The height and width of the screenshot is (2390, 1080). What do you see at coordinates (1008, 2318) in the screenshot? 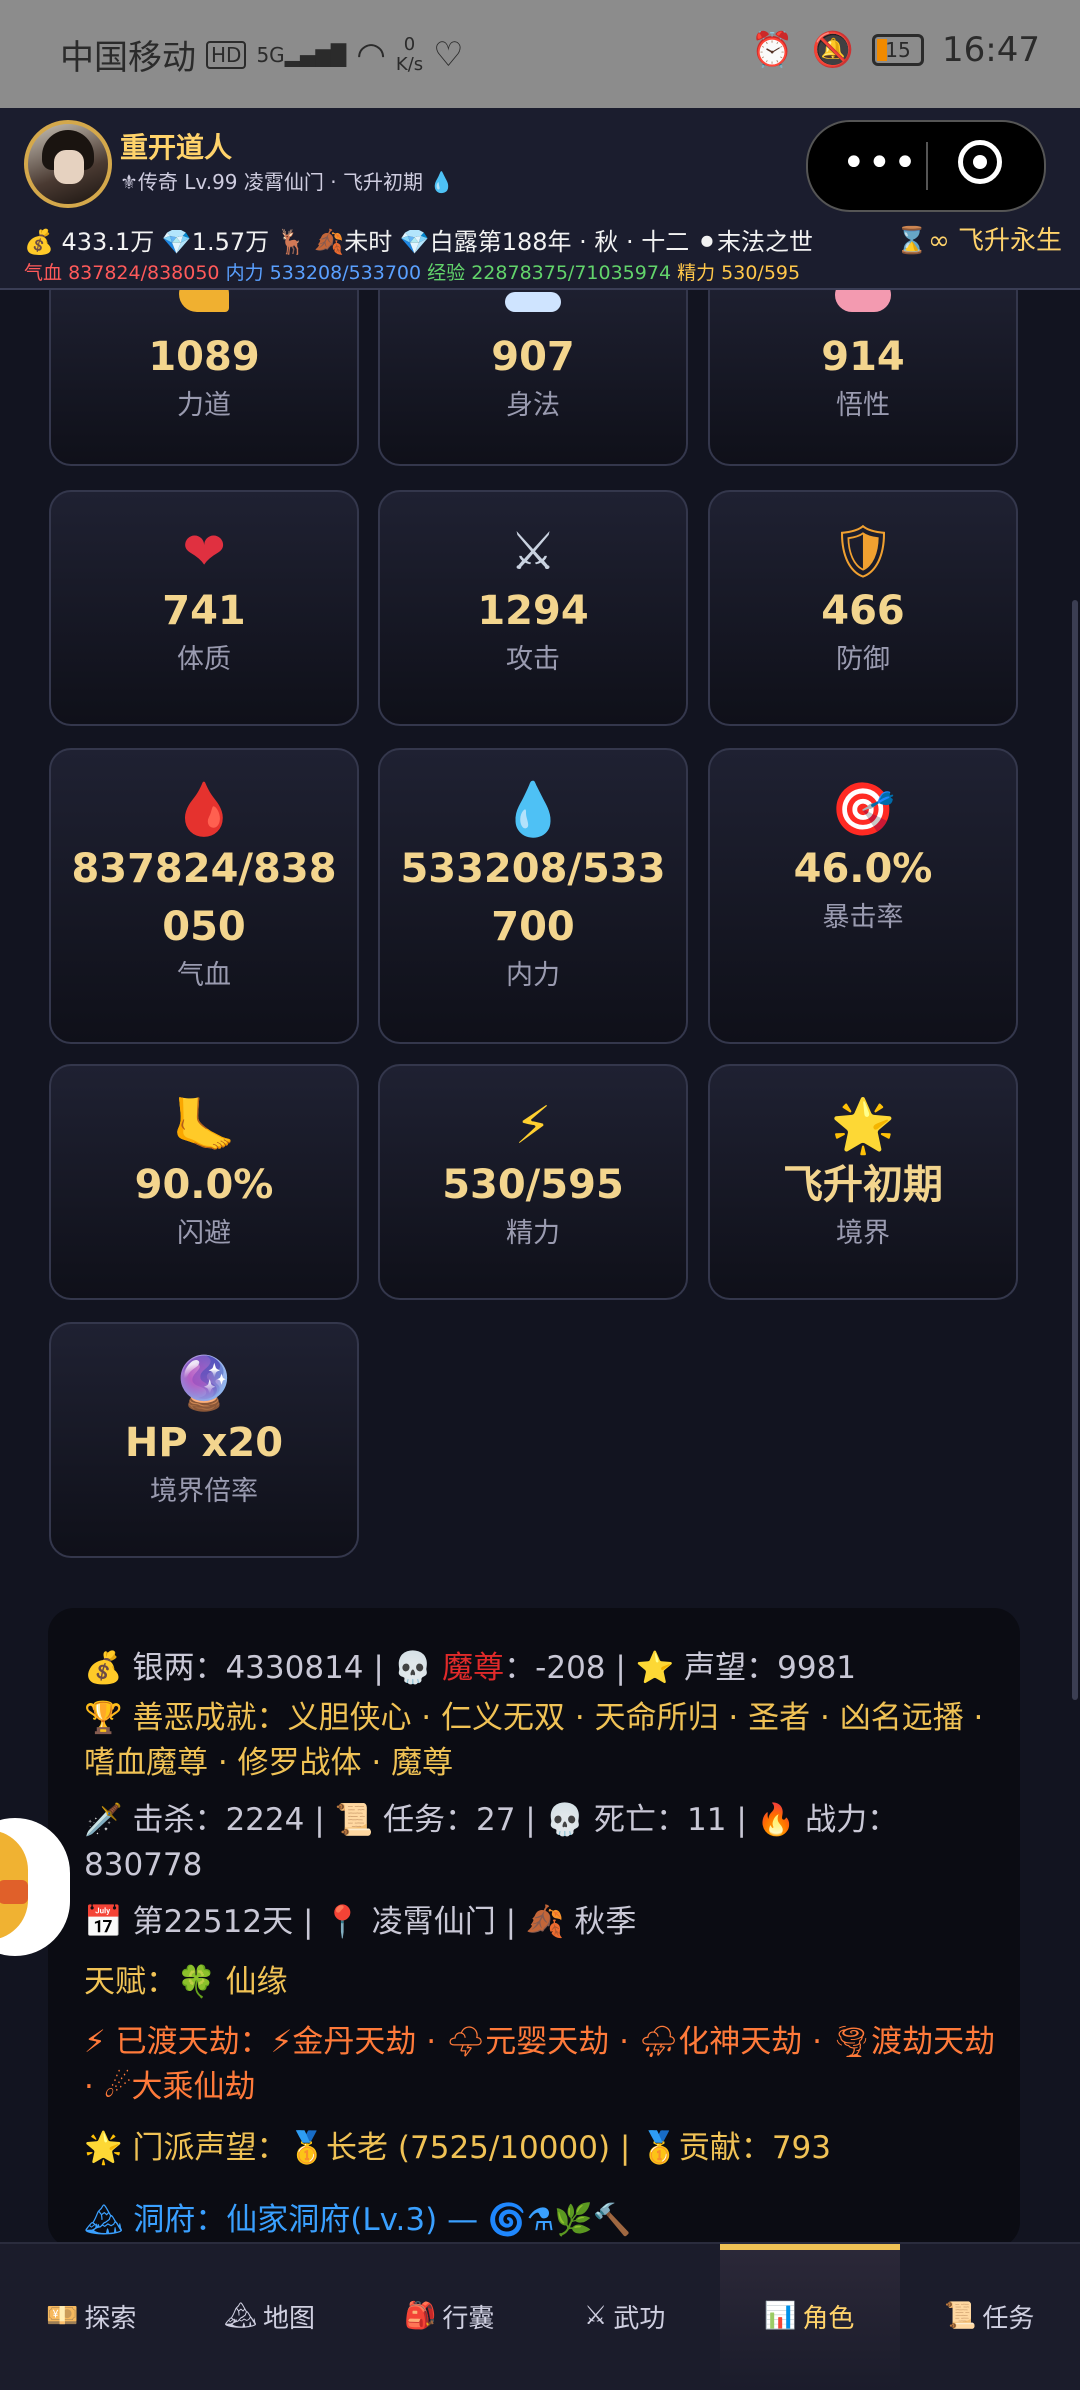
I see `nav-label: 任务` at bounding box center [1008, 2318].